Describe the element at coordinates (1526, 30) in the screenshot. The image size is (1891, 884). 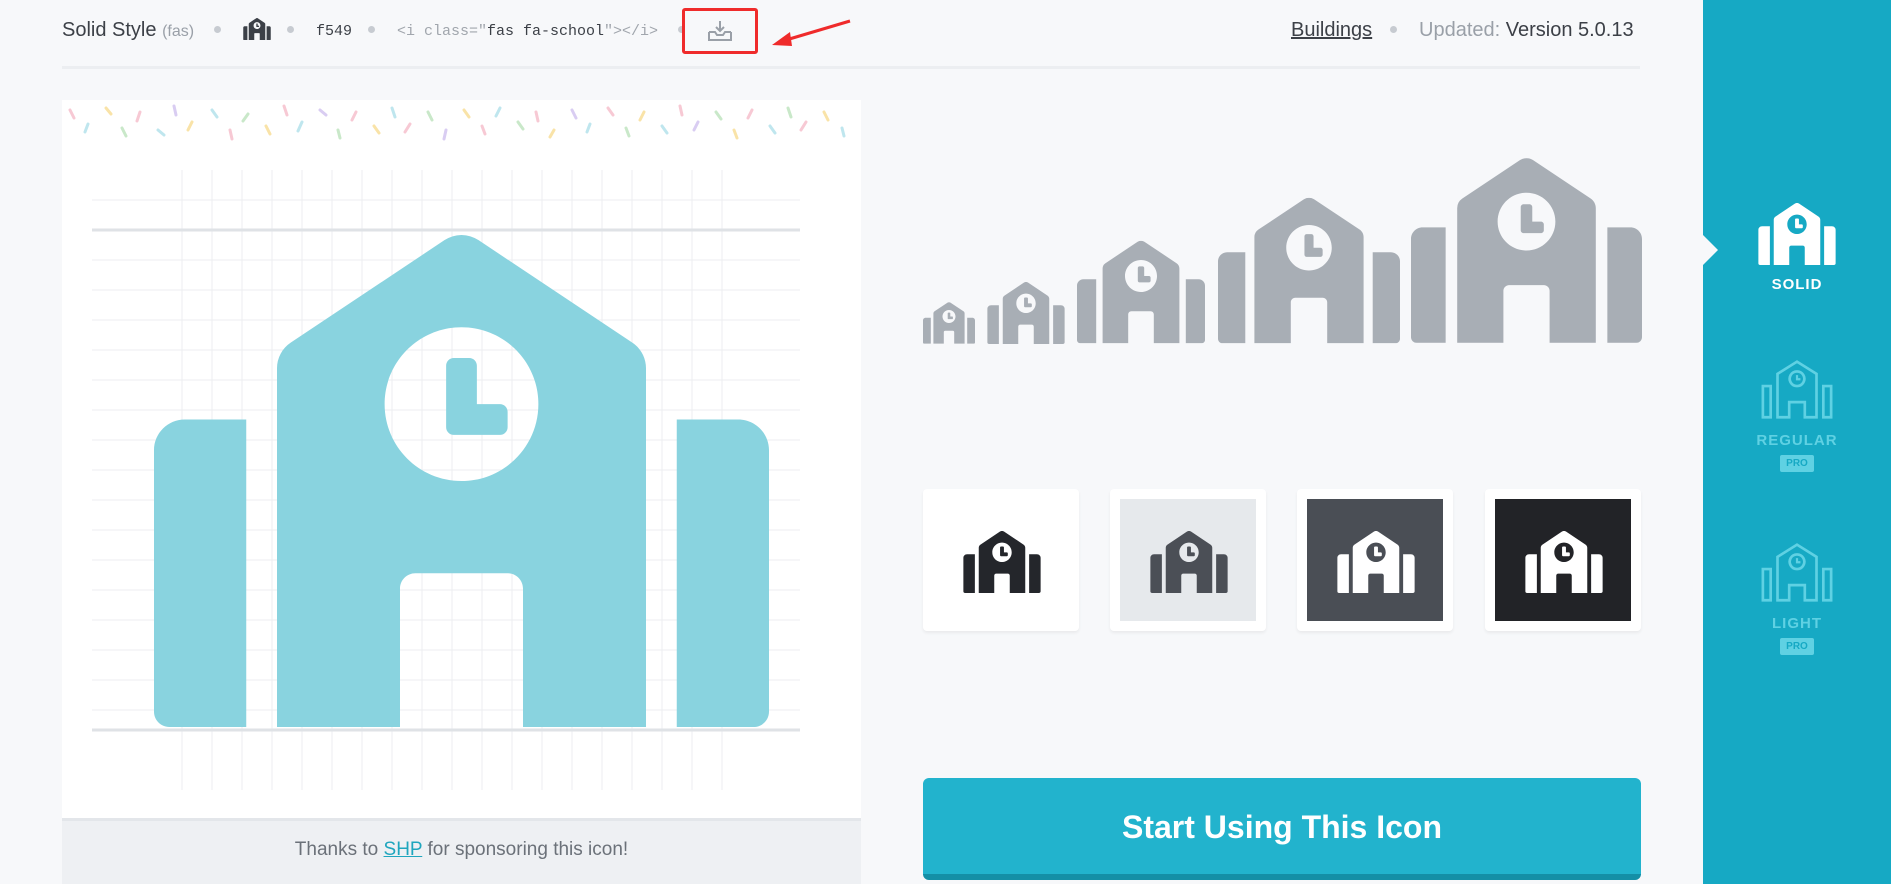
I see `version-info: Updated: Version 5.0.13` at that location.